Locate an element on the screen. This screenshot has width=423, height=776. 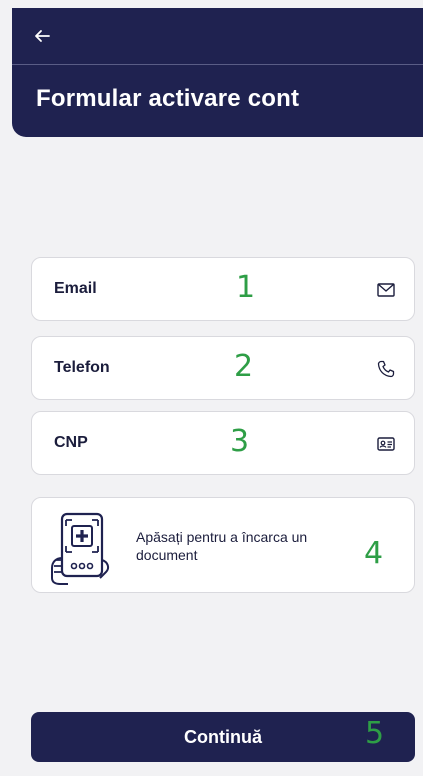
upload-document-label: Apăsați pentru a încarca un document is located at coordinates (222, 546).